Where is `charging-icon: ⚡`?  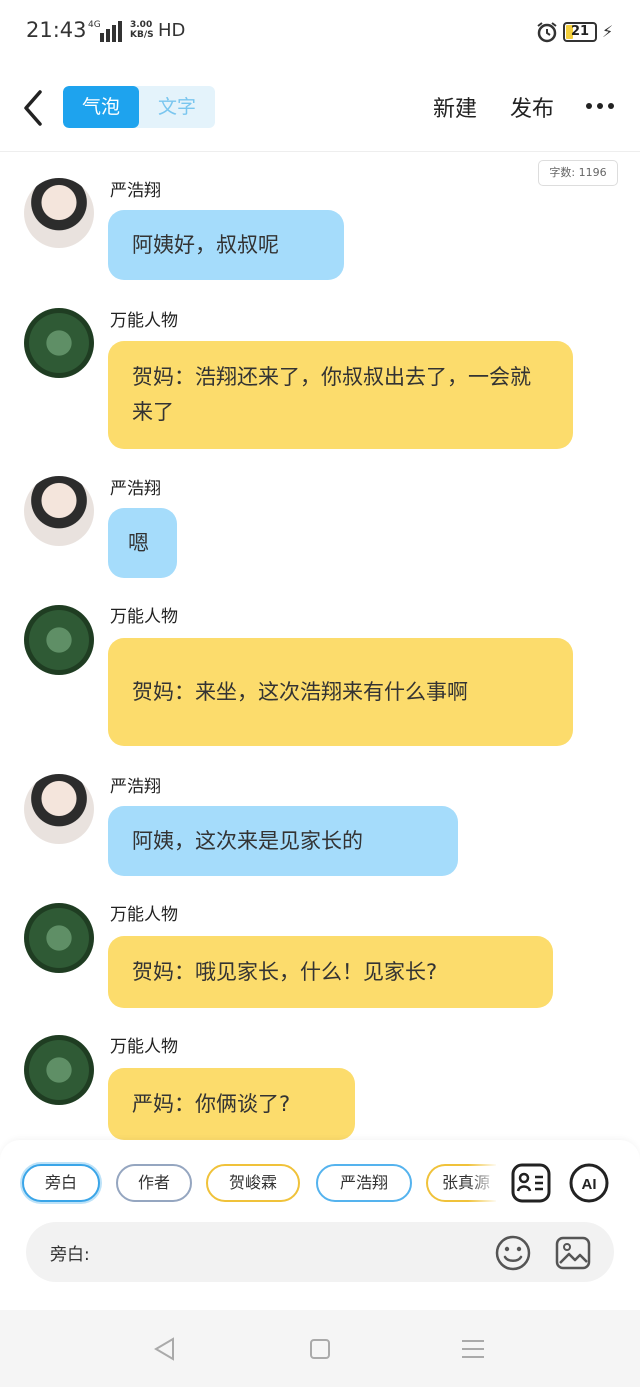 charging-icon: ⚡ is located at coordinates (608, 31).